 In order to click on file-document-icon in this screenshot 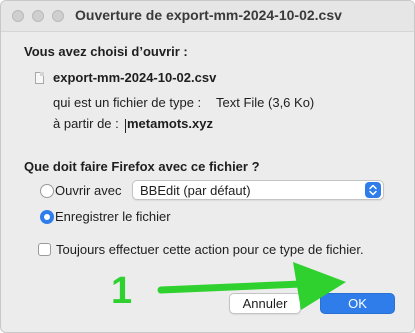, I will do `click(39, 78)`.